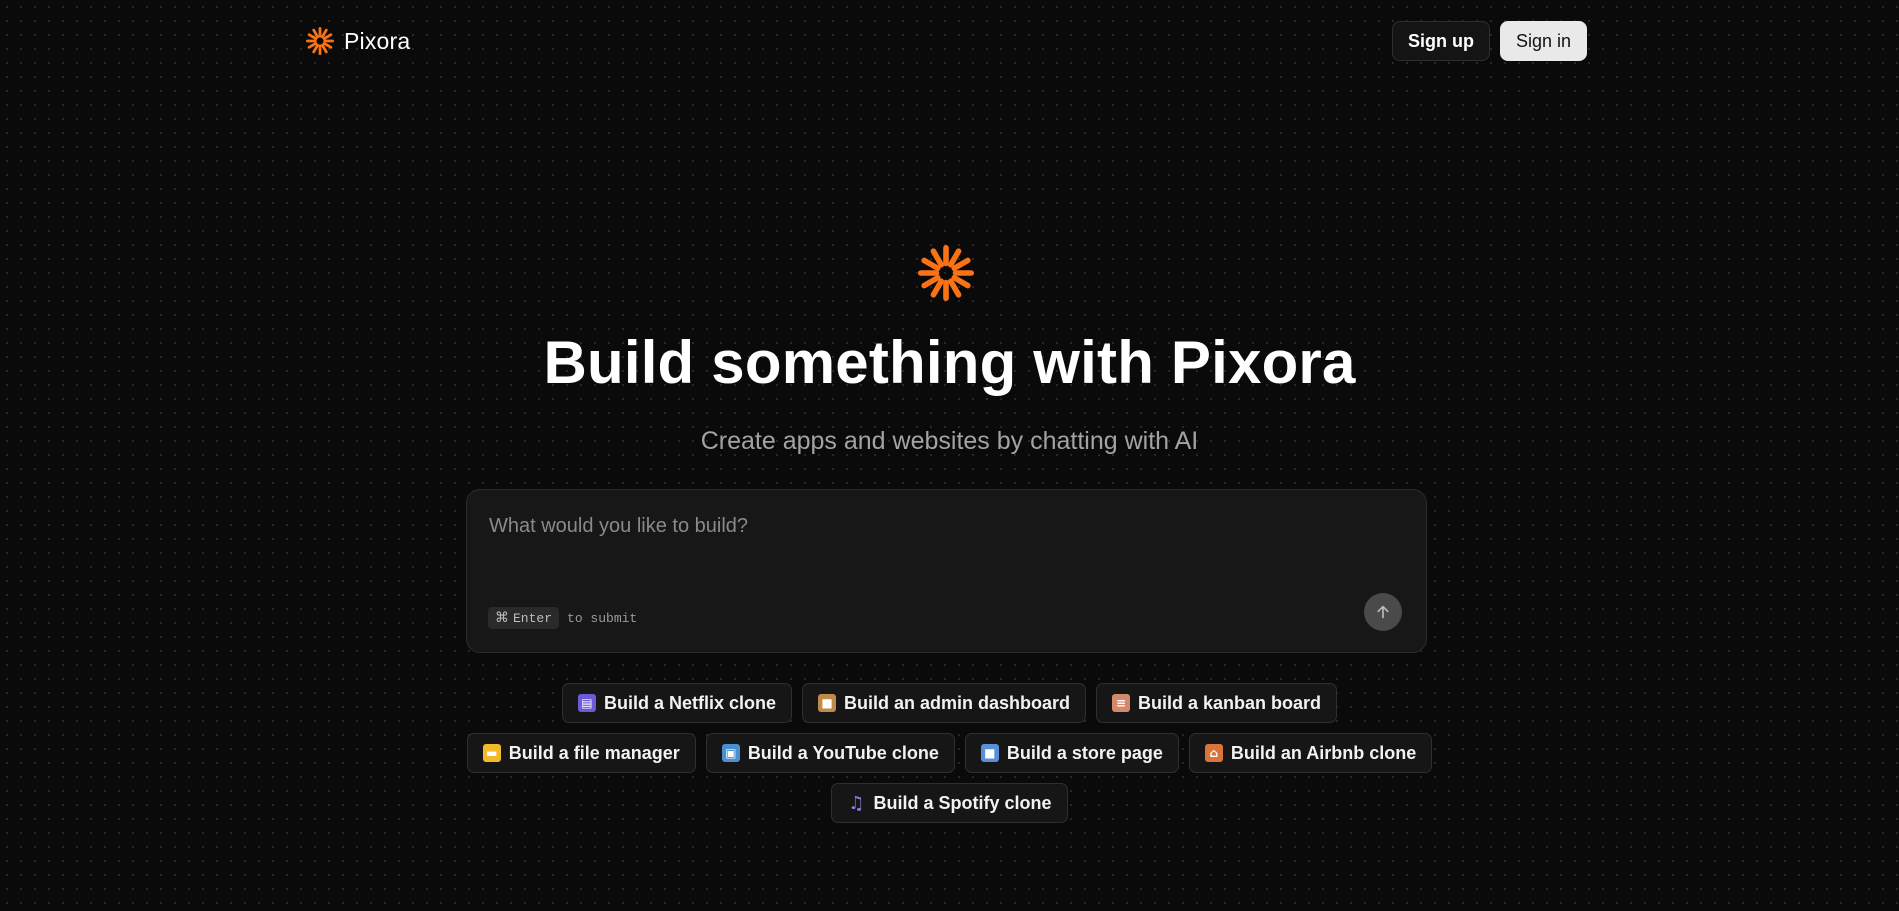 The image size is (1899, 911). I want to click on submit-hint: ⌘ Enter to submit, so click(562, 618).